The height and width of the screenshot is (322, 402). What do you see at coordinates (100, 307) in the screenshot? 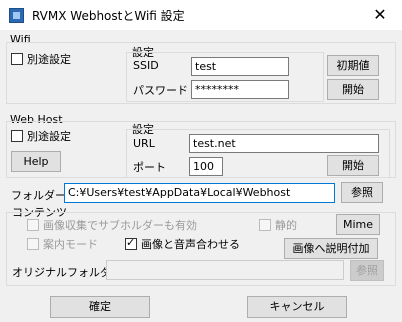
I see `ok-button: 確定` at bounding box center [100, 307].